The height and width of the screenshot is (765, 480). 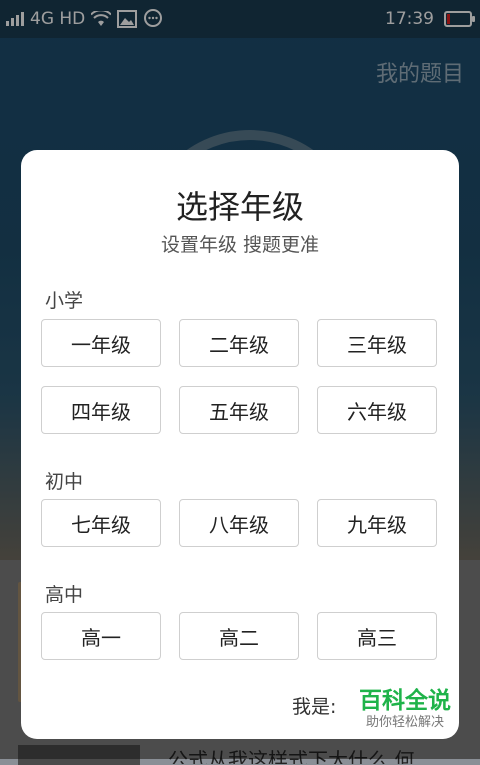 I want to click on watermark: 百科全说 助你轻松解决, so click(x=405, y=710).